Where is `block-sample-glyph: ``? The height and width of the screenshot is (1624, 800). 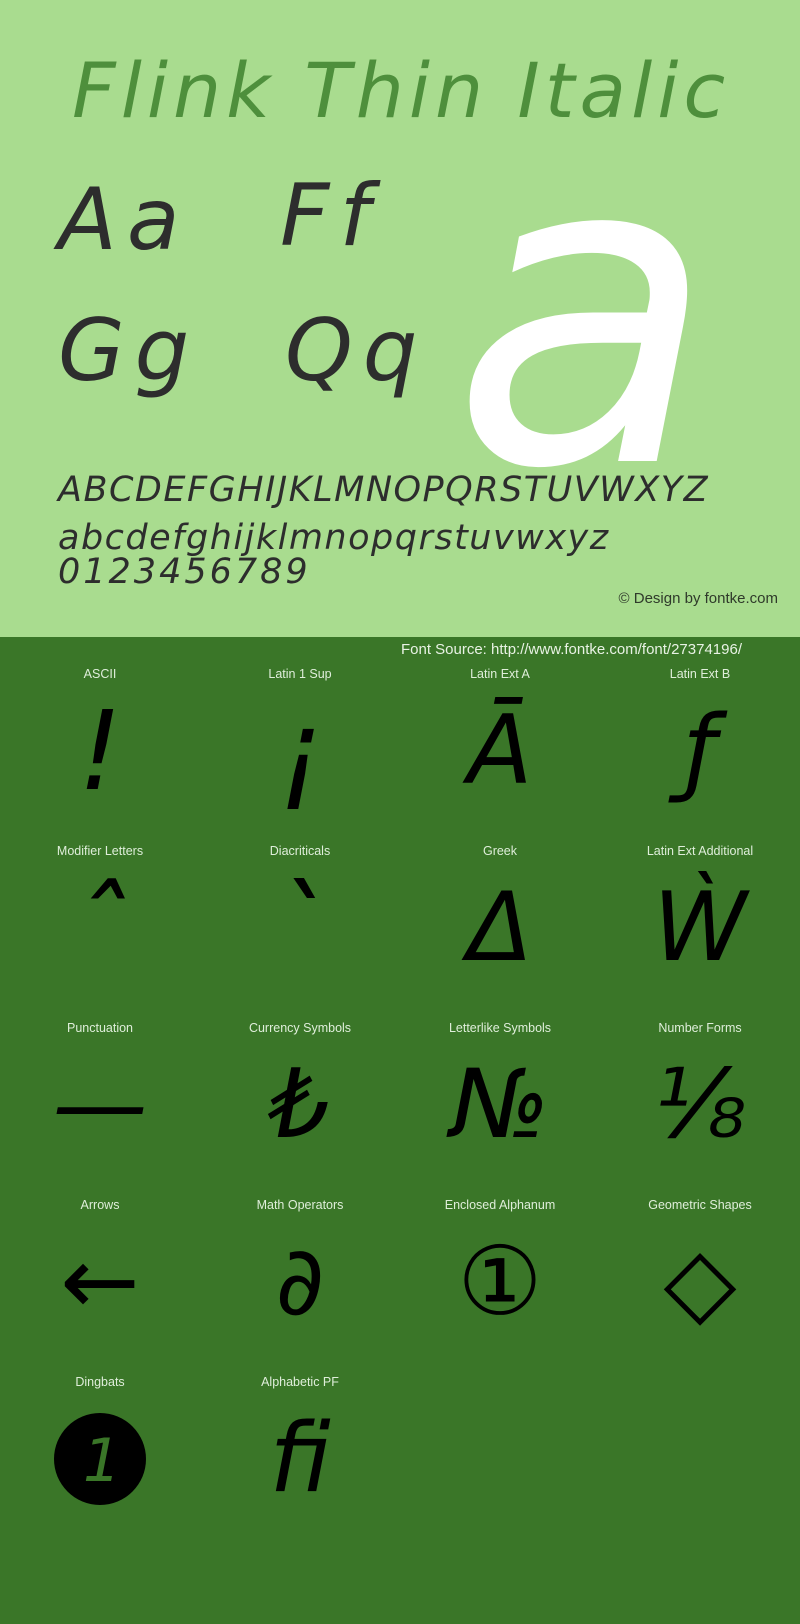
block-sample-glyph: ` is located at coordinates (300, 928).